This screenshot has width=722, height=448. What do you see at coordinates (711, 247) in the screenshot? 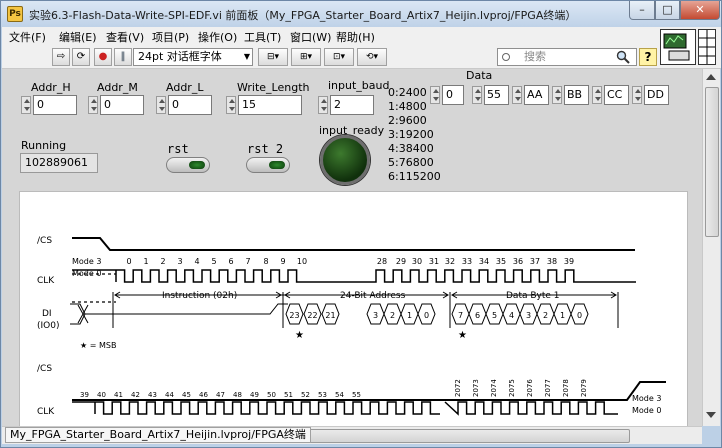
I see `vertical-scrollbar` at bounding box center [711, 247].